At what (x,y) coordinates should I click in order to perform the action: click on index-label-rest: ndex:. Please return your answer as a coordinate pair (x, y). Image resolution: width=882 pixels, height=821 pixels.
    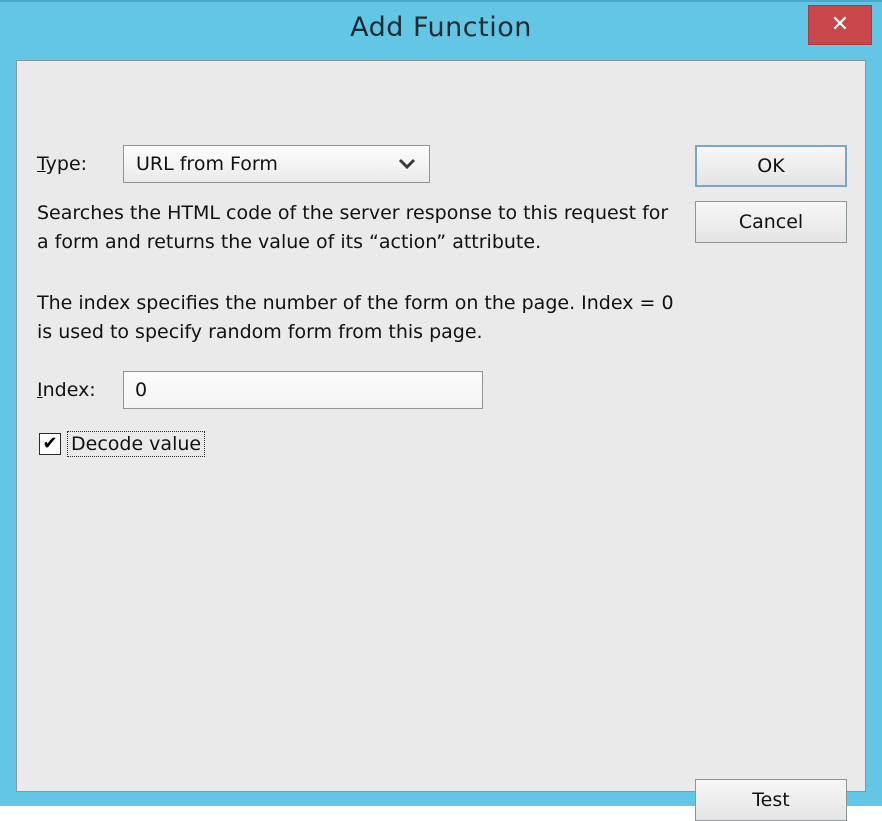
    Looking at the image, I should click on (69, 390).